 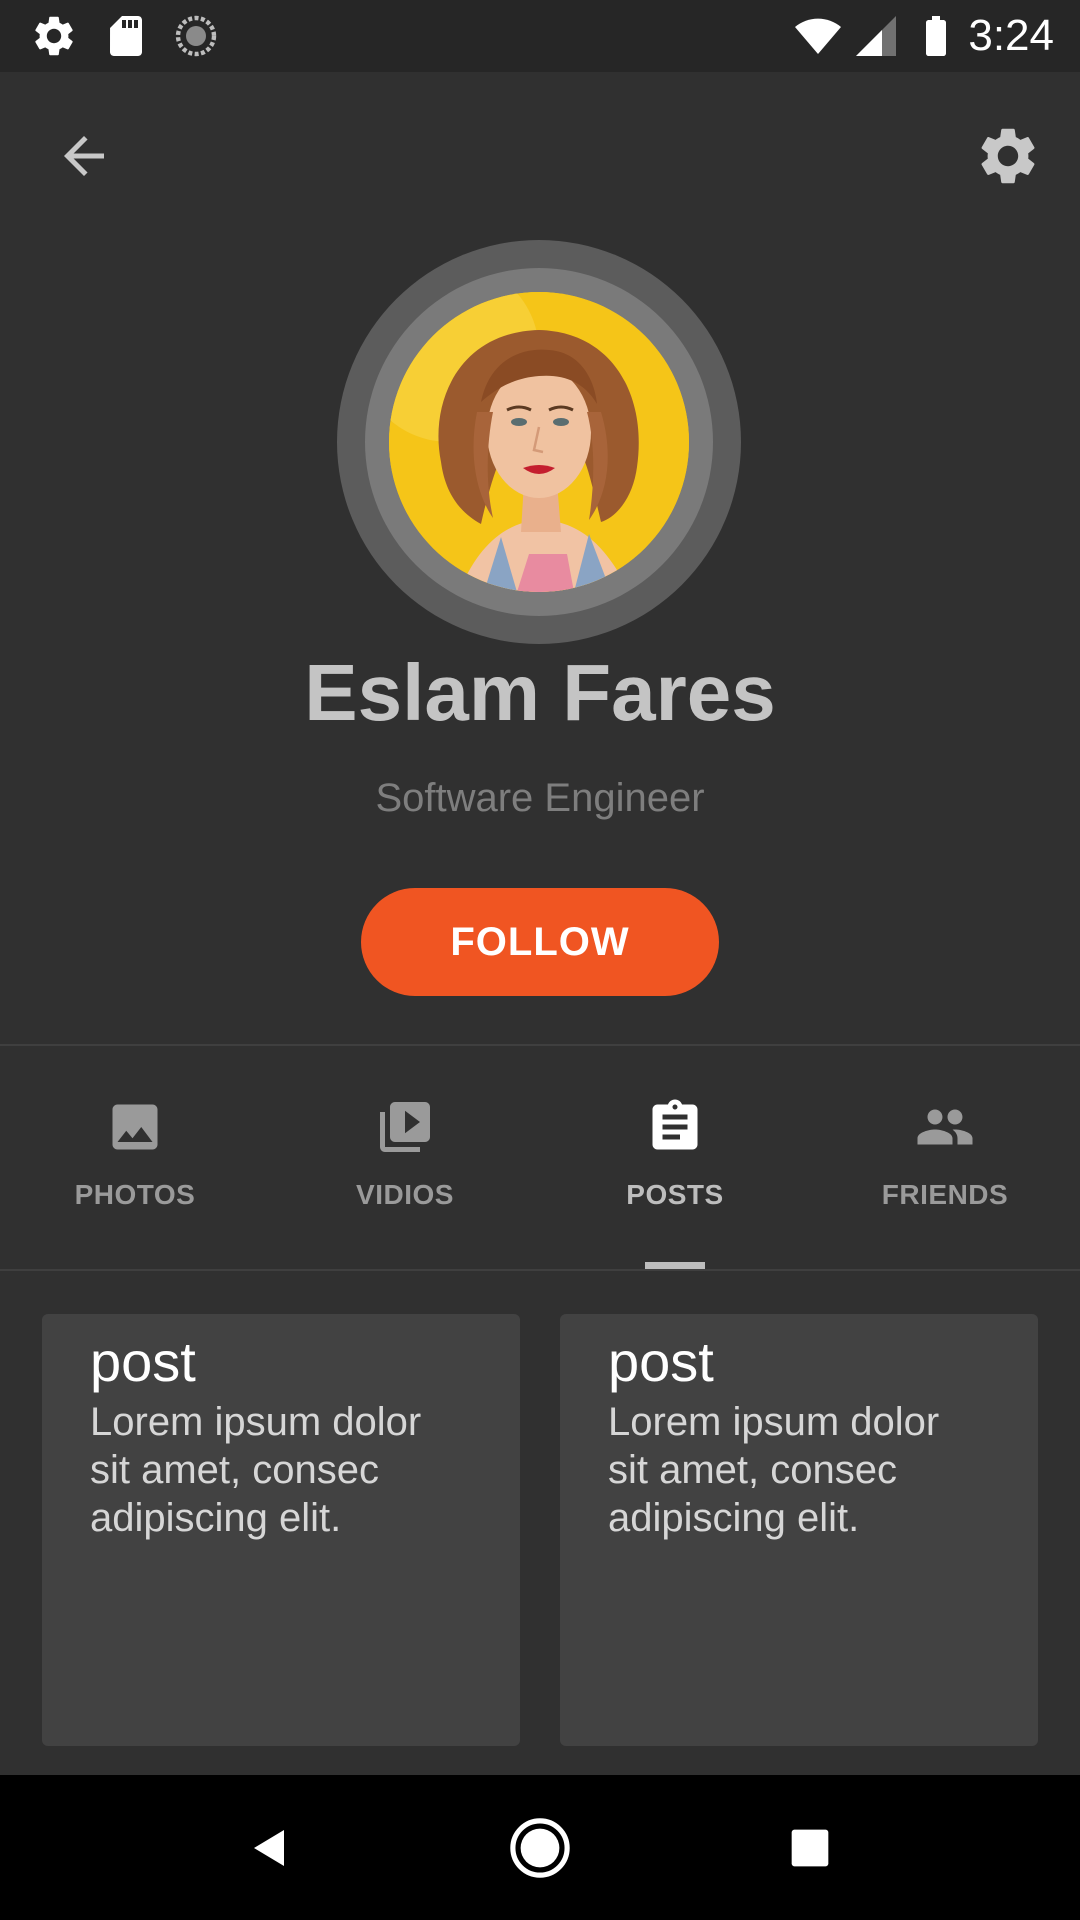 I want to click on arrow-left-icon, so click(x=84, y=156).